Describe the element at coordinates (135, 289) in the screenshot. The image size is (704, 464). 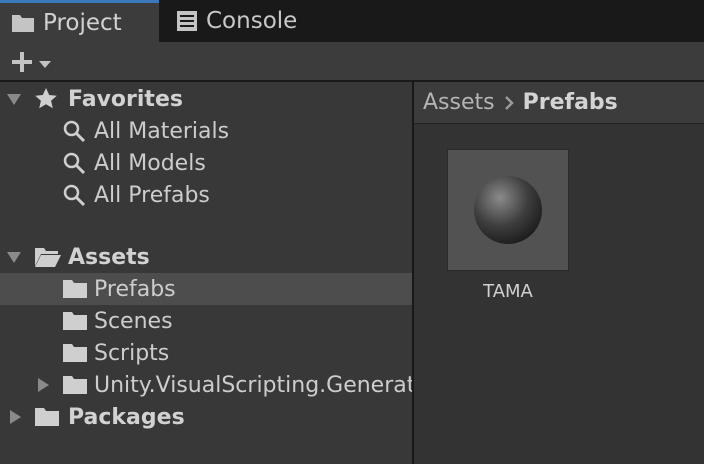
I see `tree-item-label: Prefabs` at that location.